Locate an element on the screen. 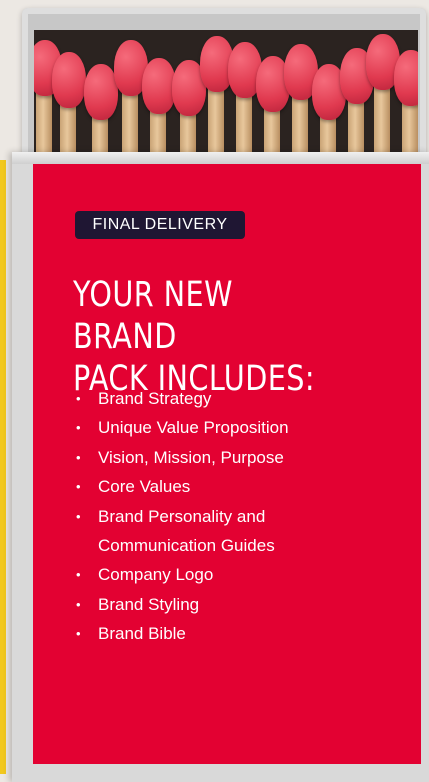 The width and height of the screenshot is (429, 782). sleeve-edge is located at coordinates (220, 158).